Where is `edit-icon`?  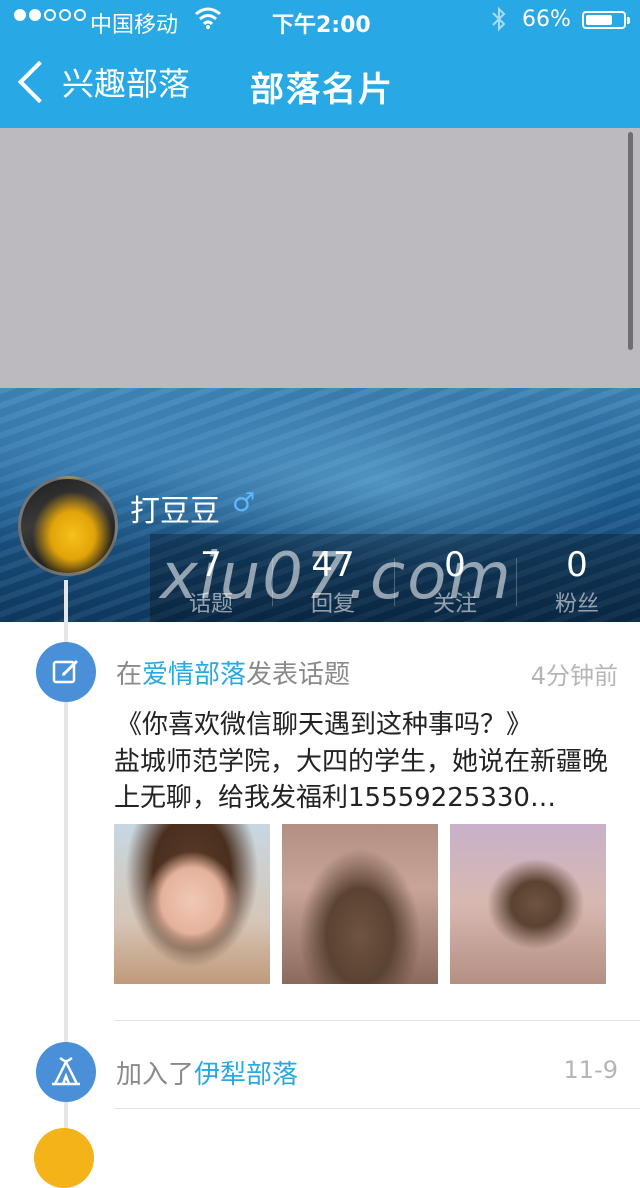 edit-icon is located at coordinates (66, 672).